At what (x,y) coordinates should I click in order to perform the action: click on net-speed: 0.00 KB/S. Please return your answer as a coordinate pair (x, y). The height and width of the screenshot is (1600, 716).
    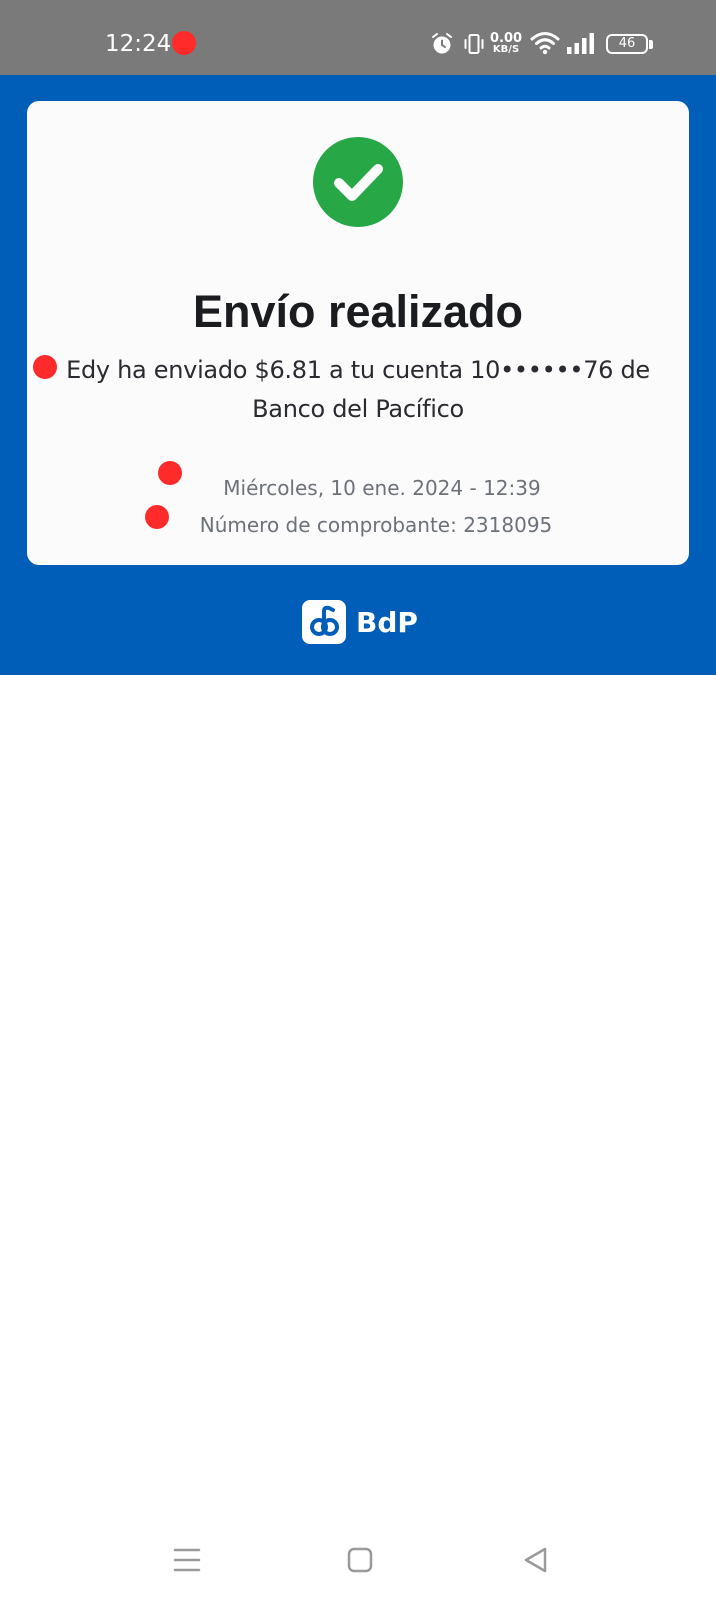
    Looking at the image, I should click on (506, 43).